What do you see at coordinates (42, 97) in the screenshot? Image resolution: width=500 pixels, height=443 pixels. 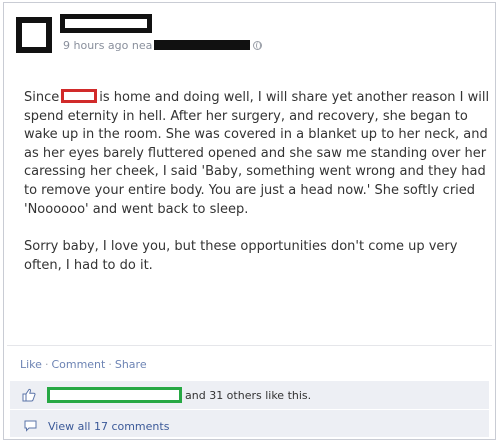 I see `message-text-start: Since` at bounding box center [42, 97].